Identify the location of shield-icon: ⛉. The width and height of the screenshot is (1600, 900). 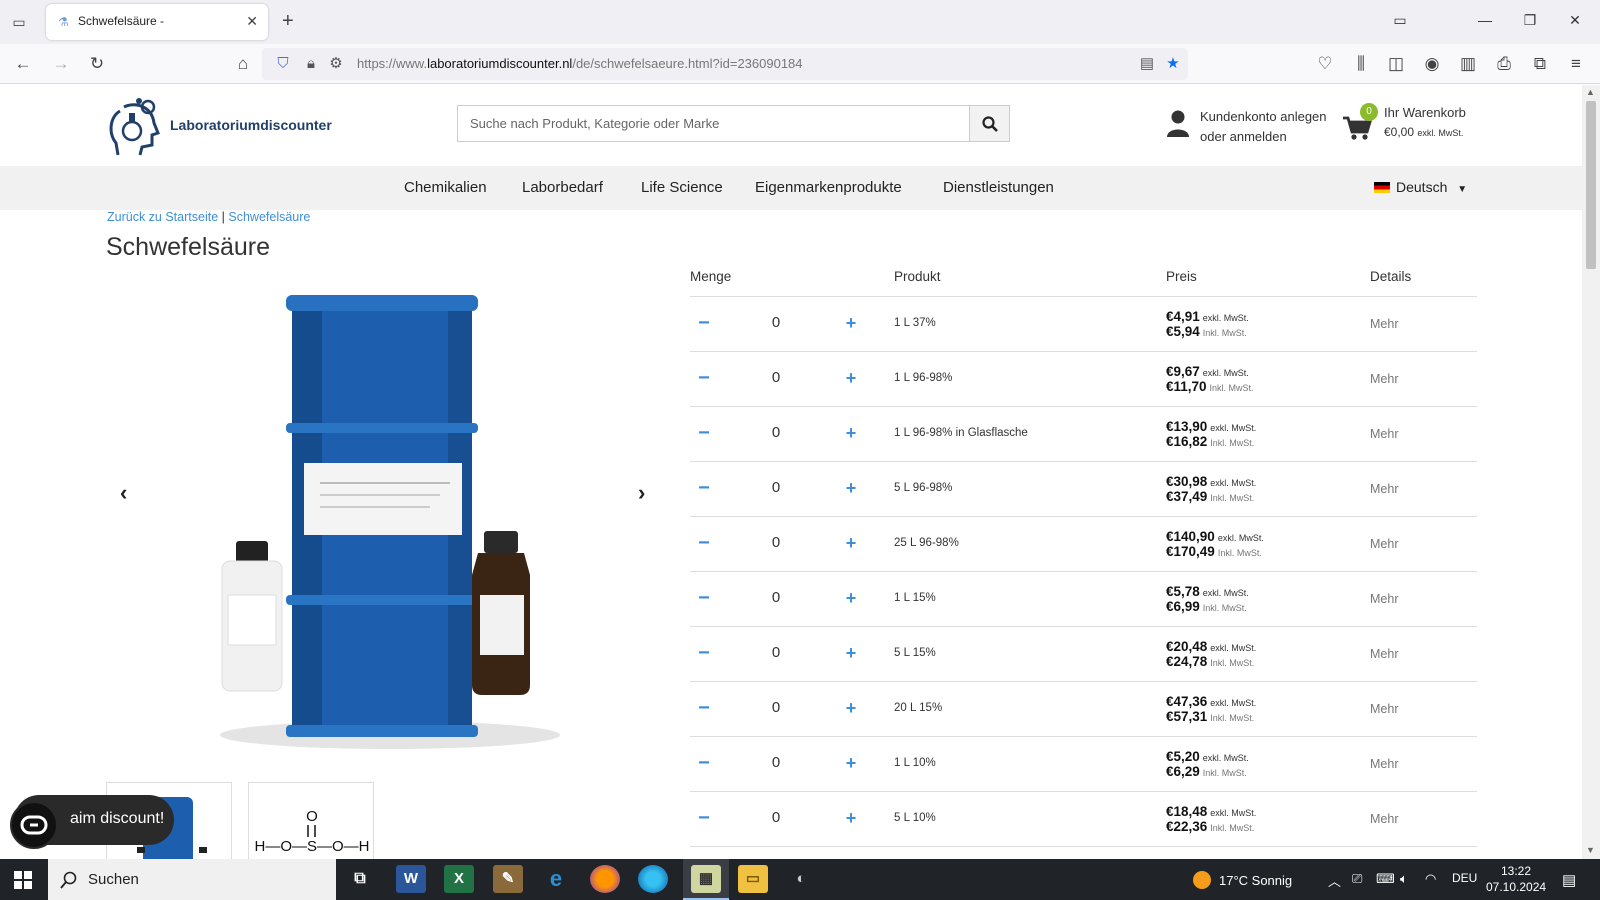
(283, 64).